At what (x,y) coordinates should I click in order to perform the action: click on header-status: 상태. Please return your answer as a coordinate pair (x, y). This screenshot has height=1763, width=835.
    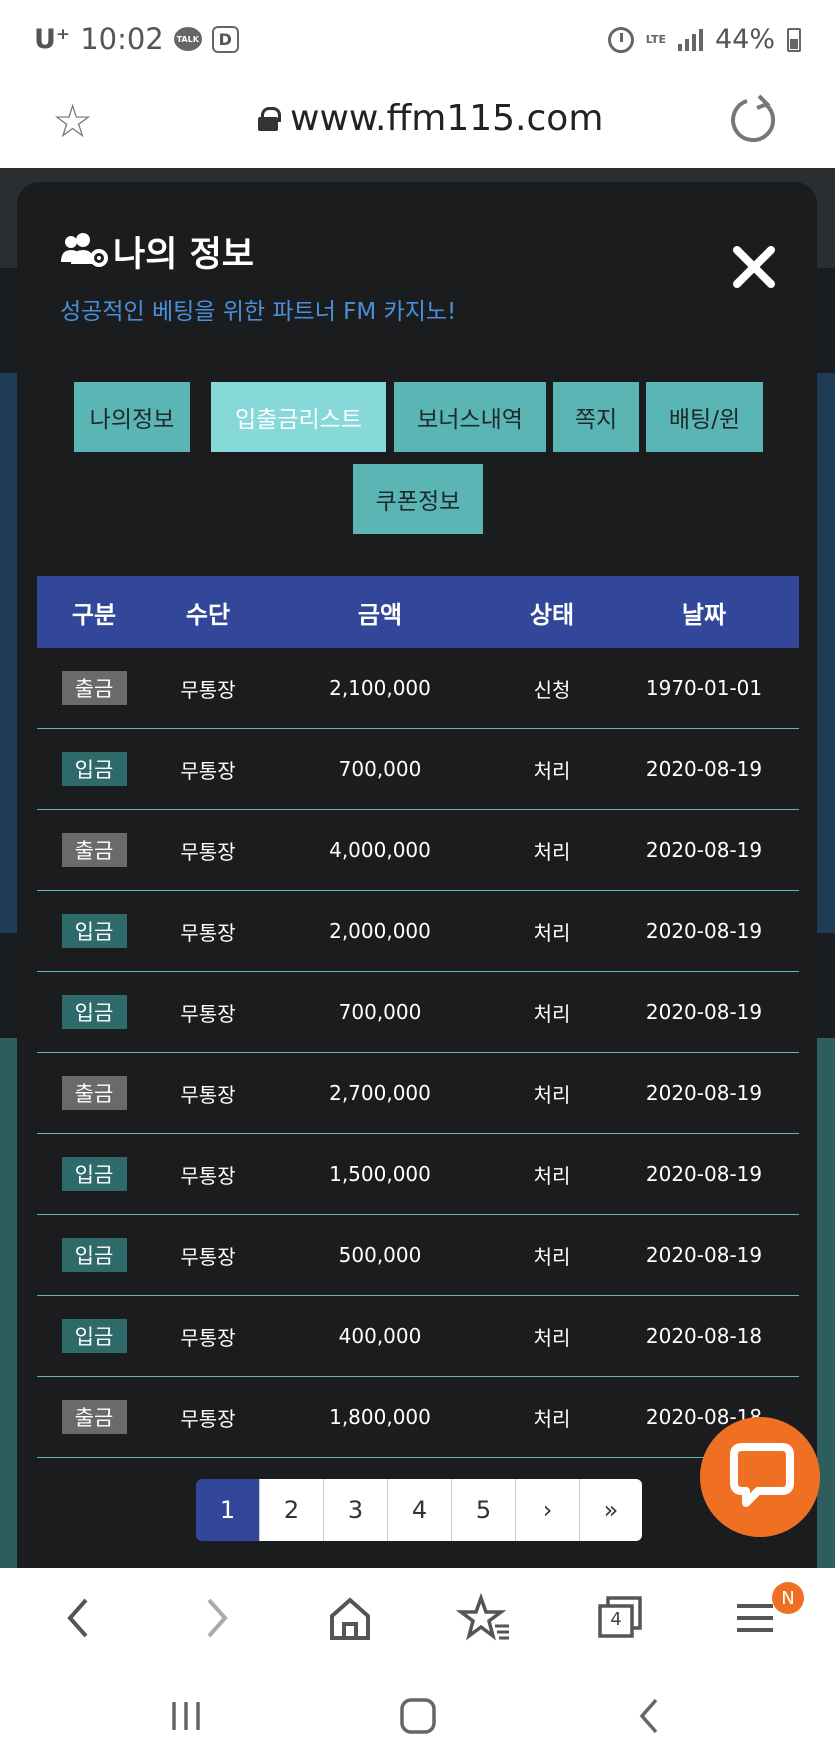
    Looking at the image, I should click on (552, 614).